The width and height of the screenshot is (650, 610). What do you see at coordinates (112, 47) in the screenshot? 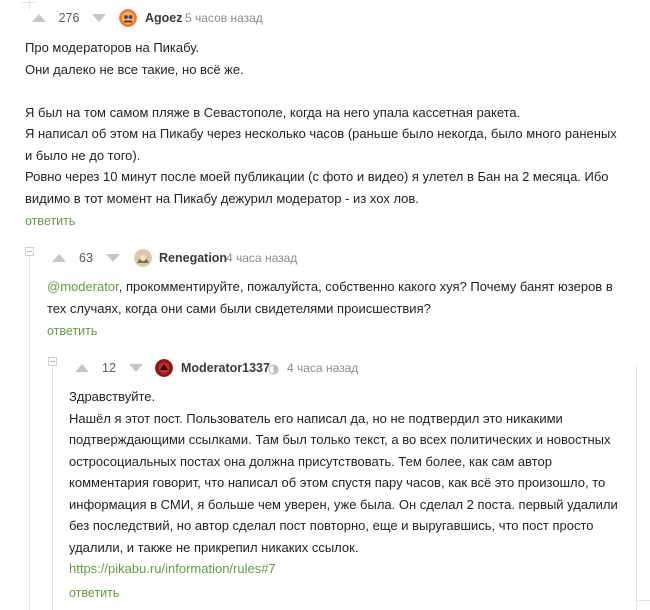
I see `comment-line: Про модераторов на Пикабу.` at bounding box center [112, 47].